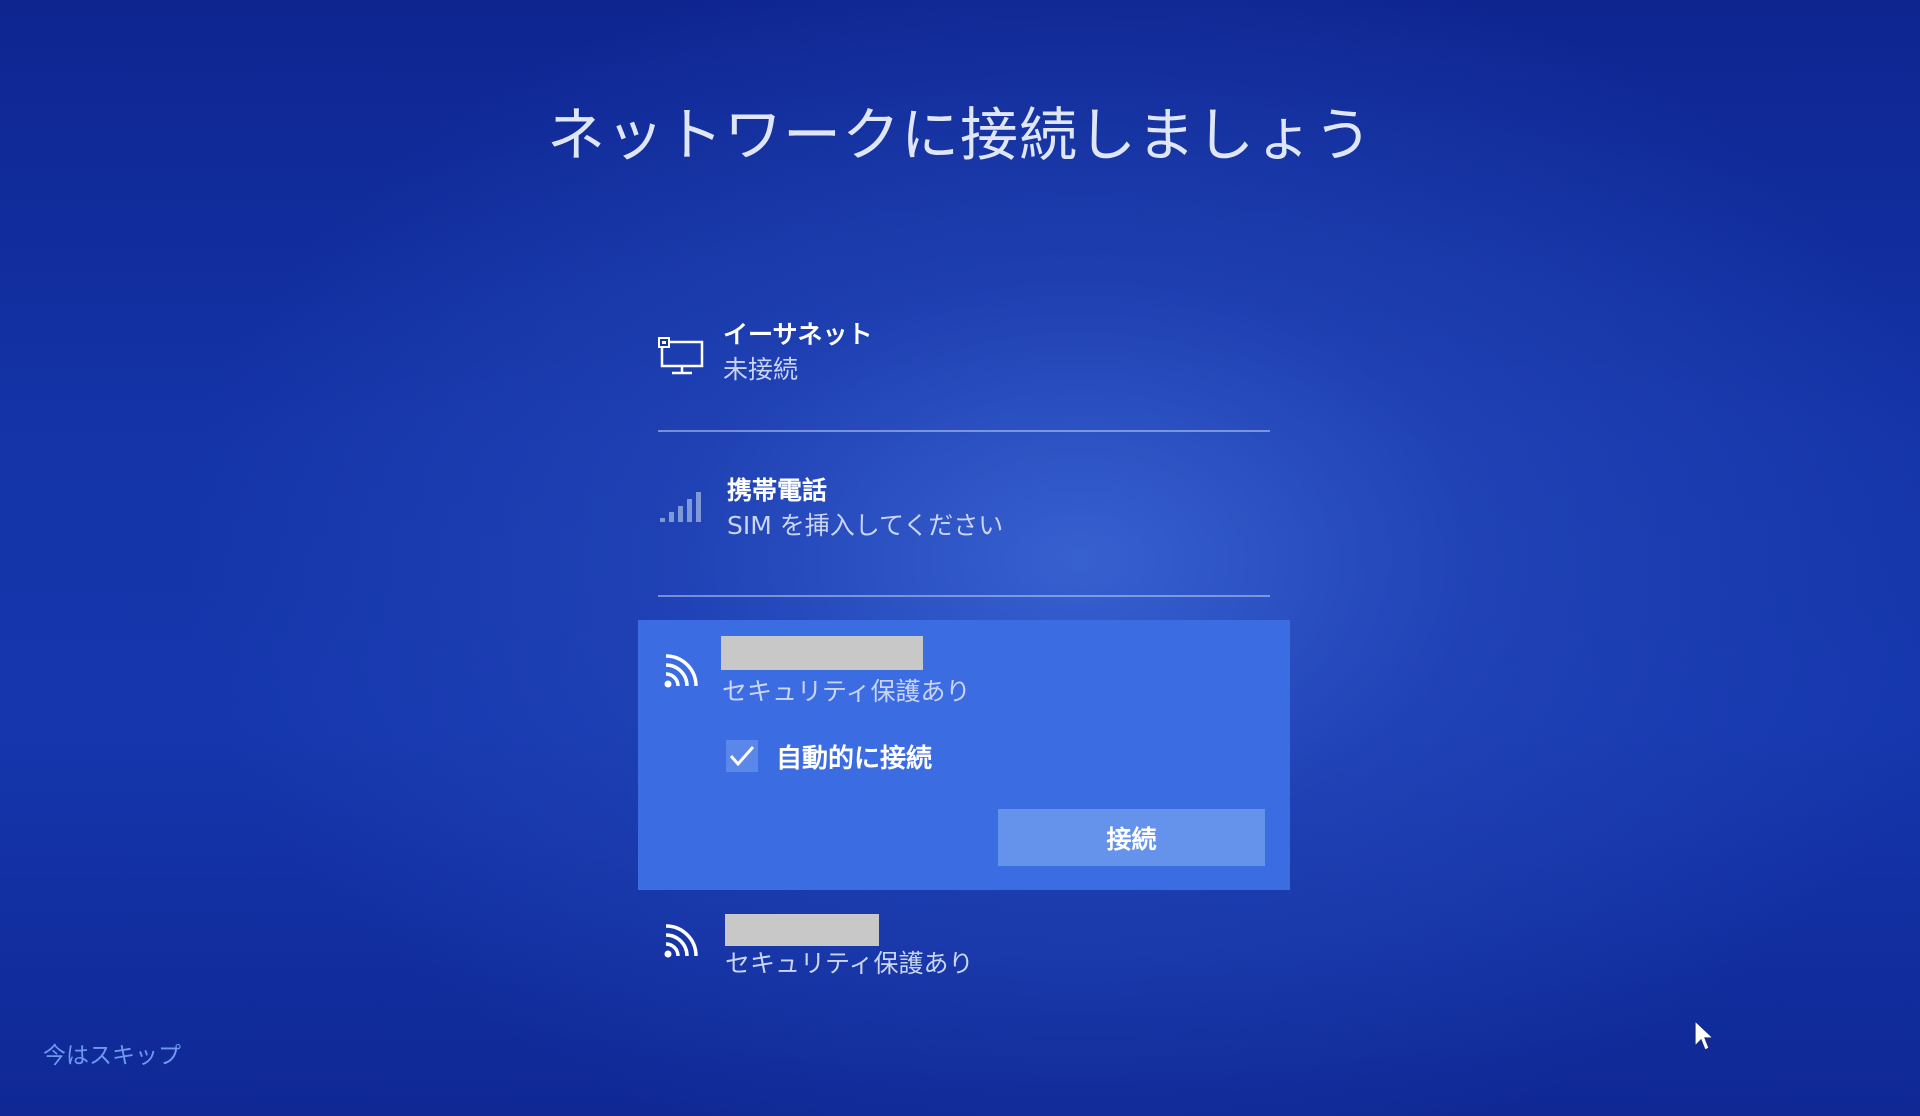 This screenshot has width=1920, height=1116. What do you see at coordinates (964, 755) in the screenshot?
I see `network-item-wifi-selected: セキュリティ保護あり 自動的に接続 接続` at bounding box center [964, 755].